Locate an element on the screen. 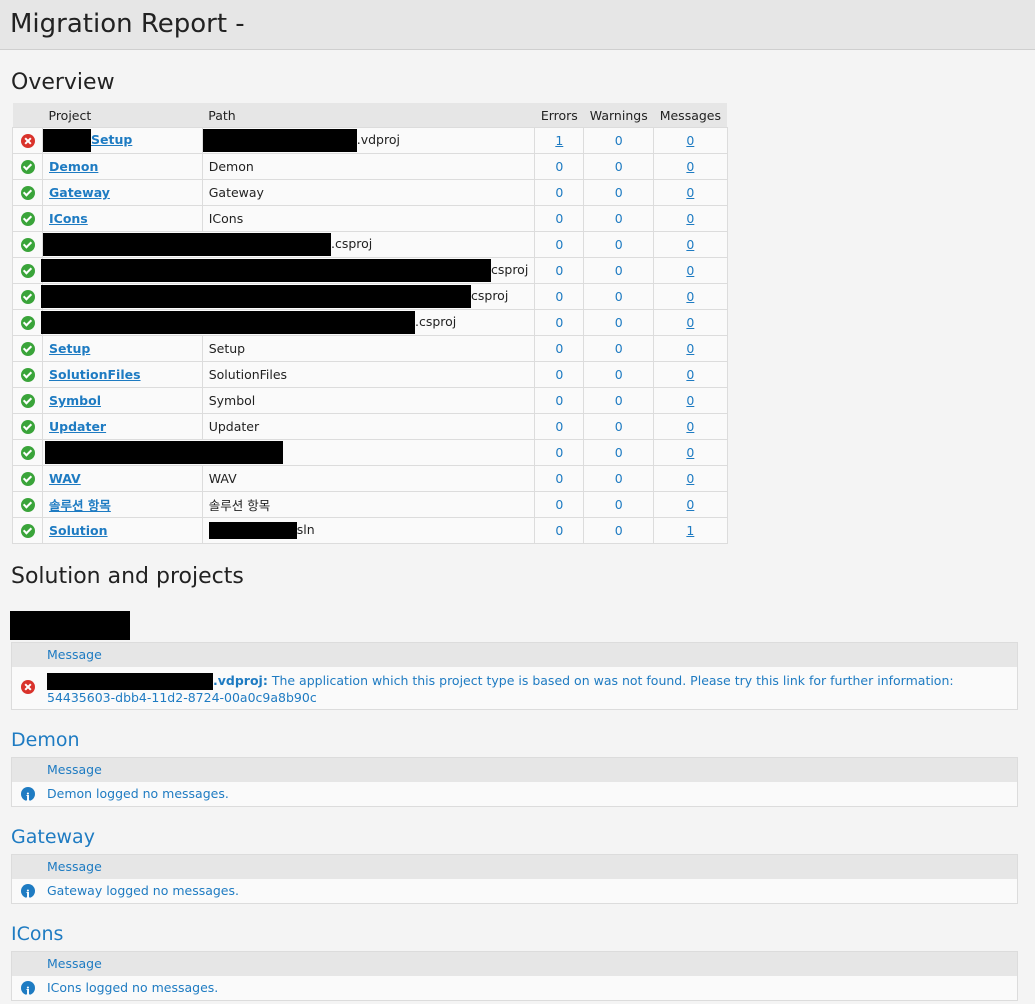 Image resolution: width=1035 pixels, height=1004 pixels. project-link: 솔루션 항목 is located at coordinates (80, 505).